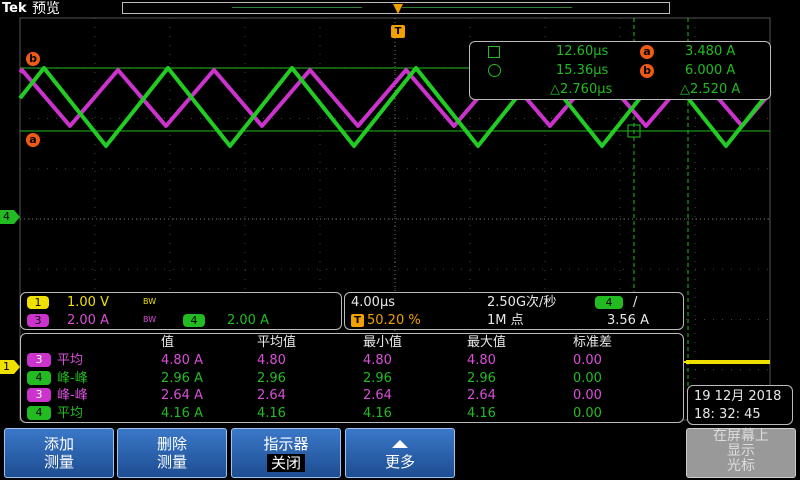 This screenshot has height=480, width=800. What do you see at coordinates (181, 311) in the screenshot?
I see `channel-settings-panel: 1 1.00 V BW 3 2.00 A BW 4 2.00 A` at bounding box center [181, 311].